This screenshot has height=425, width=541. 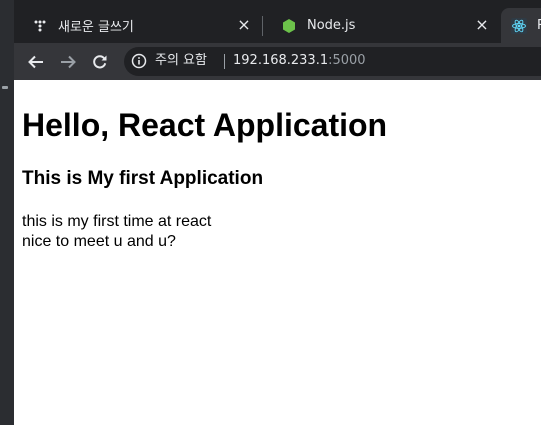 I want to click on address-bar: 주의 요함 192.168.233.1:5000, so click(x=332, y=61).